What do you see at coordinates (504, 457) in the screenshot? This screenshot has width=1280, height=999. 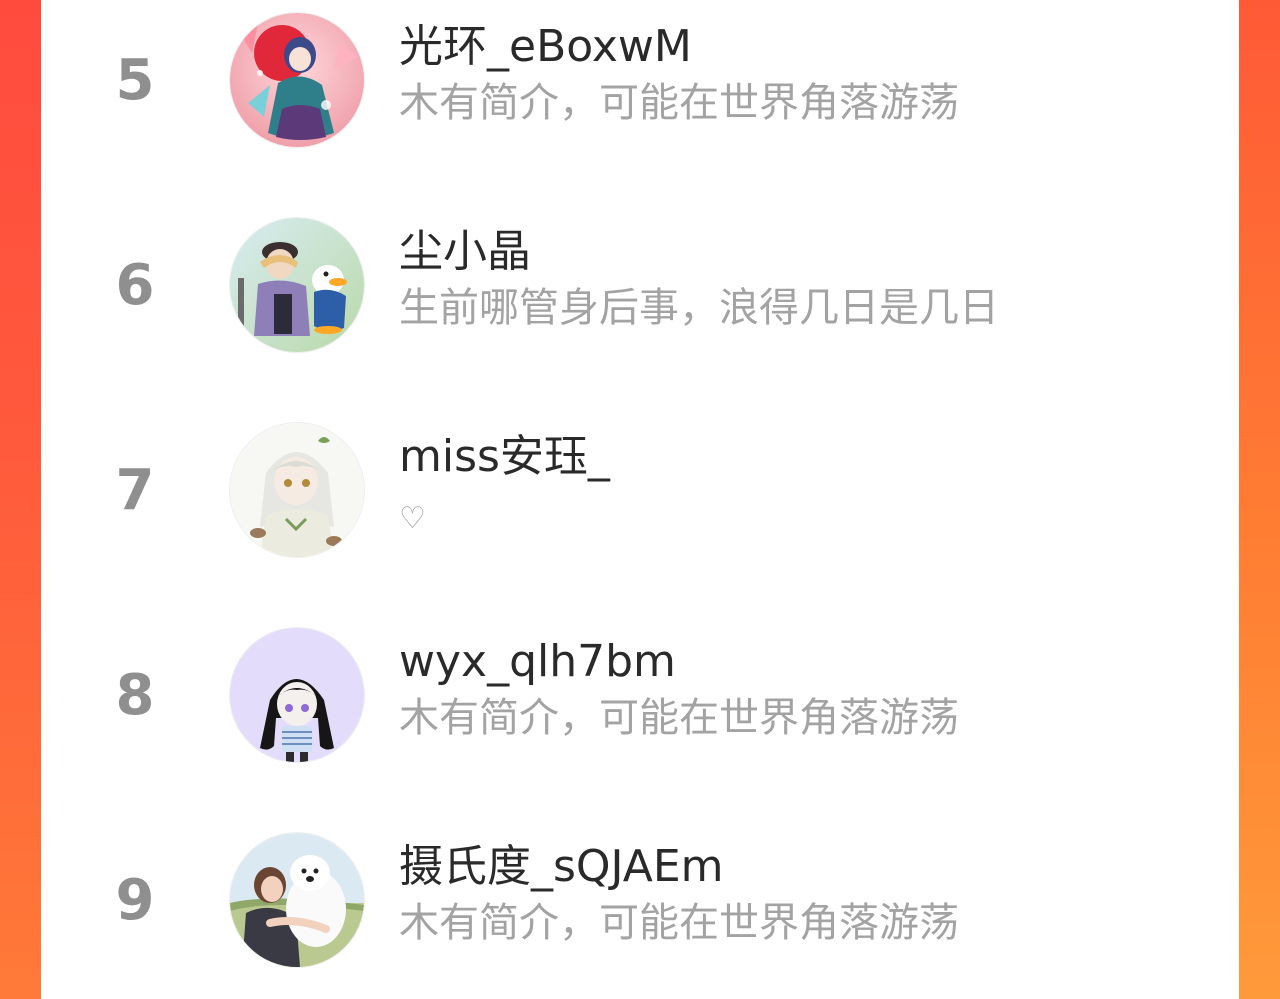 I see `user-name: miss安珏_` at bounding box center [504, 457].